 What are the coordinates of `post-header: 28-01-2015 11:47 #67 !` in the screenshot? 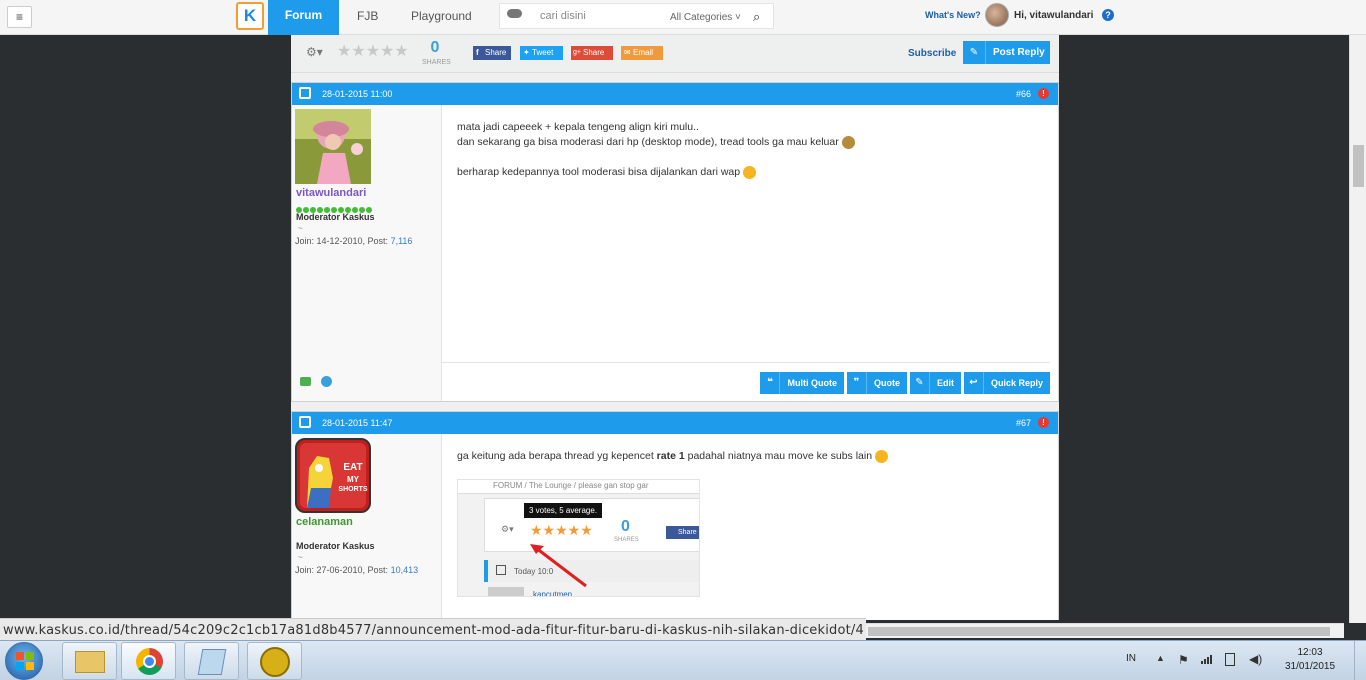 It's located at (675, 423).